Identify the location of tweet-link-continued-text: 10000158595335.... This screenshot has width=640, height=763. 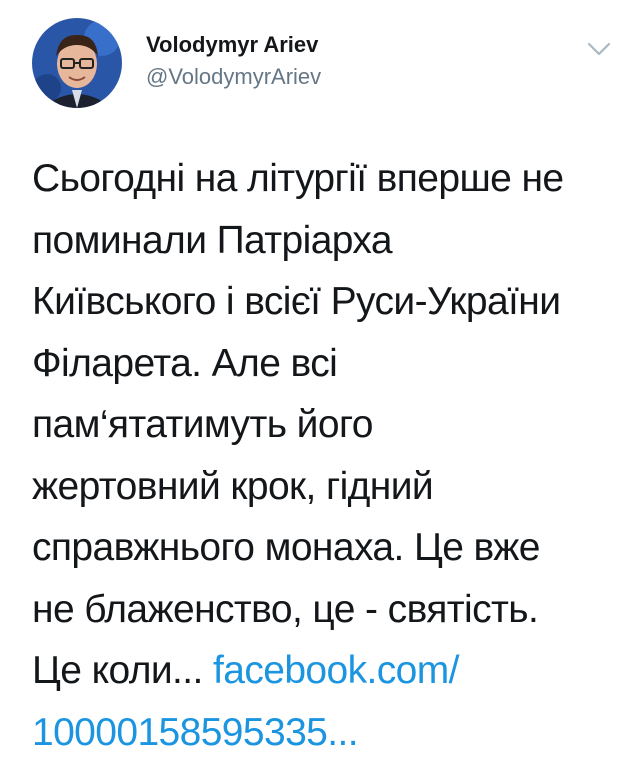
(195, 732).